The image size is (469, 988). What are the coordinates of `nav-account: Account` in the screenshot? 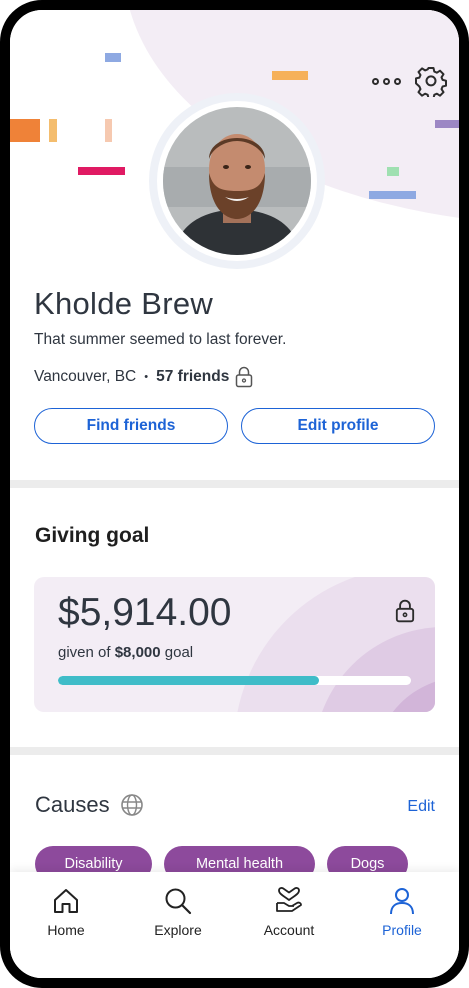 It's located at (289, 912).